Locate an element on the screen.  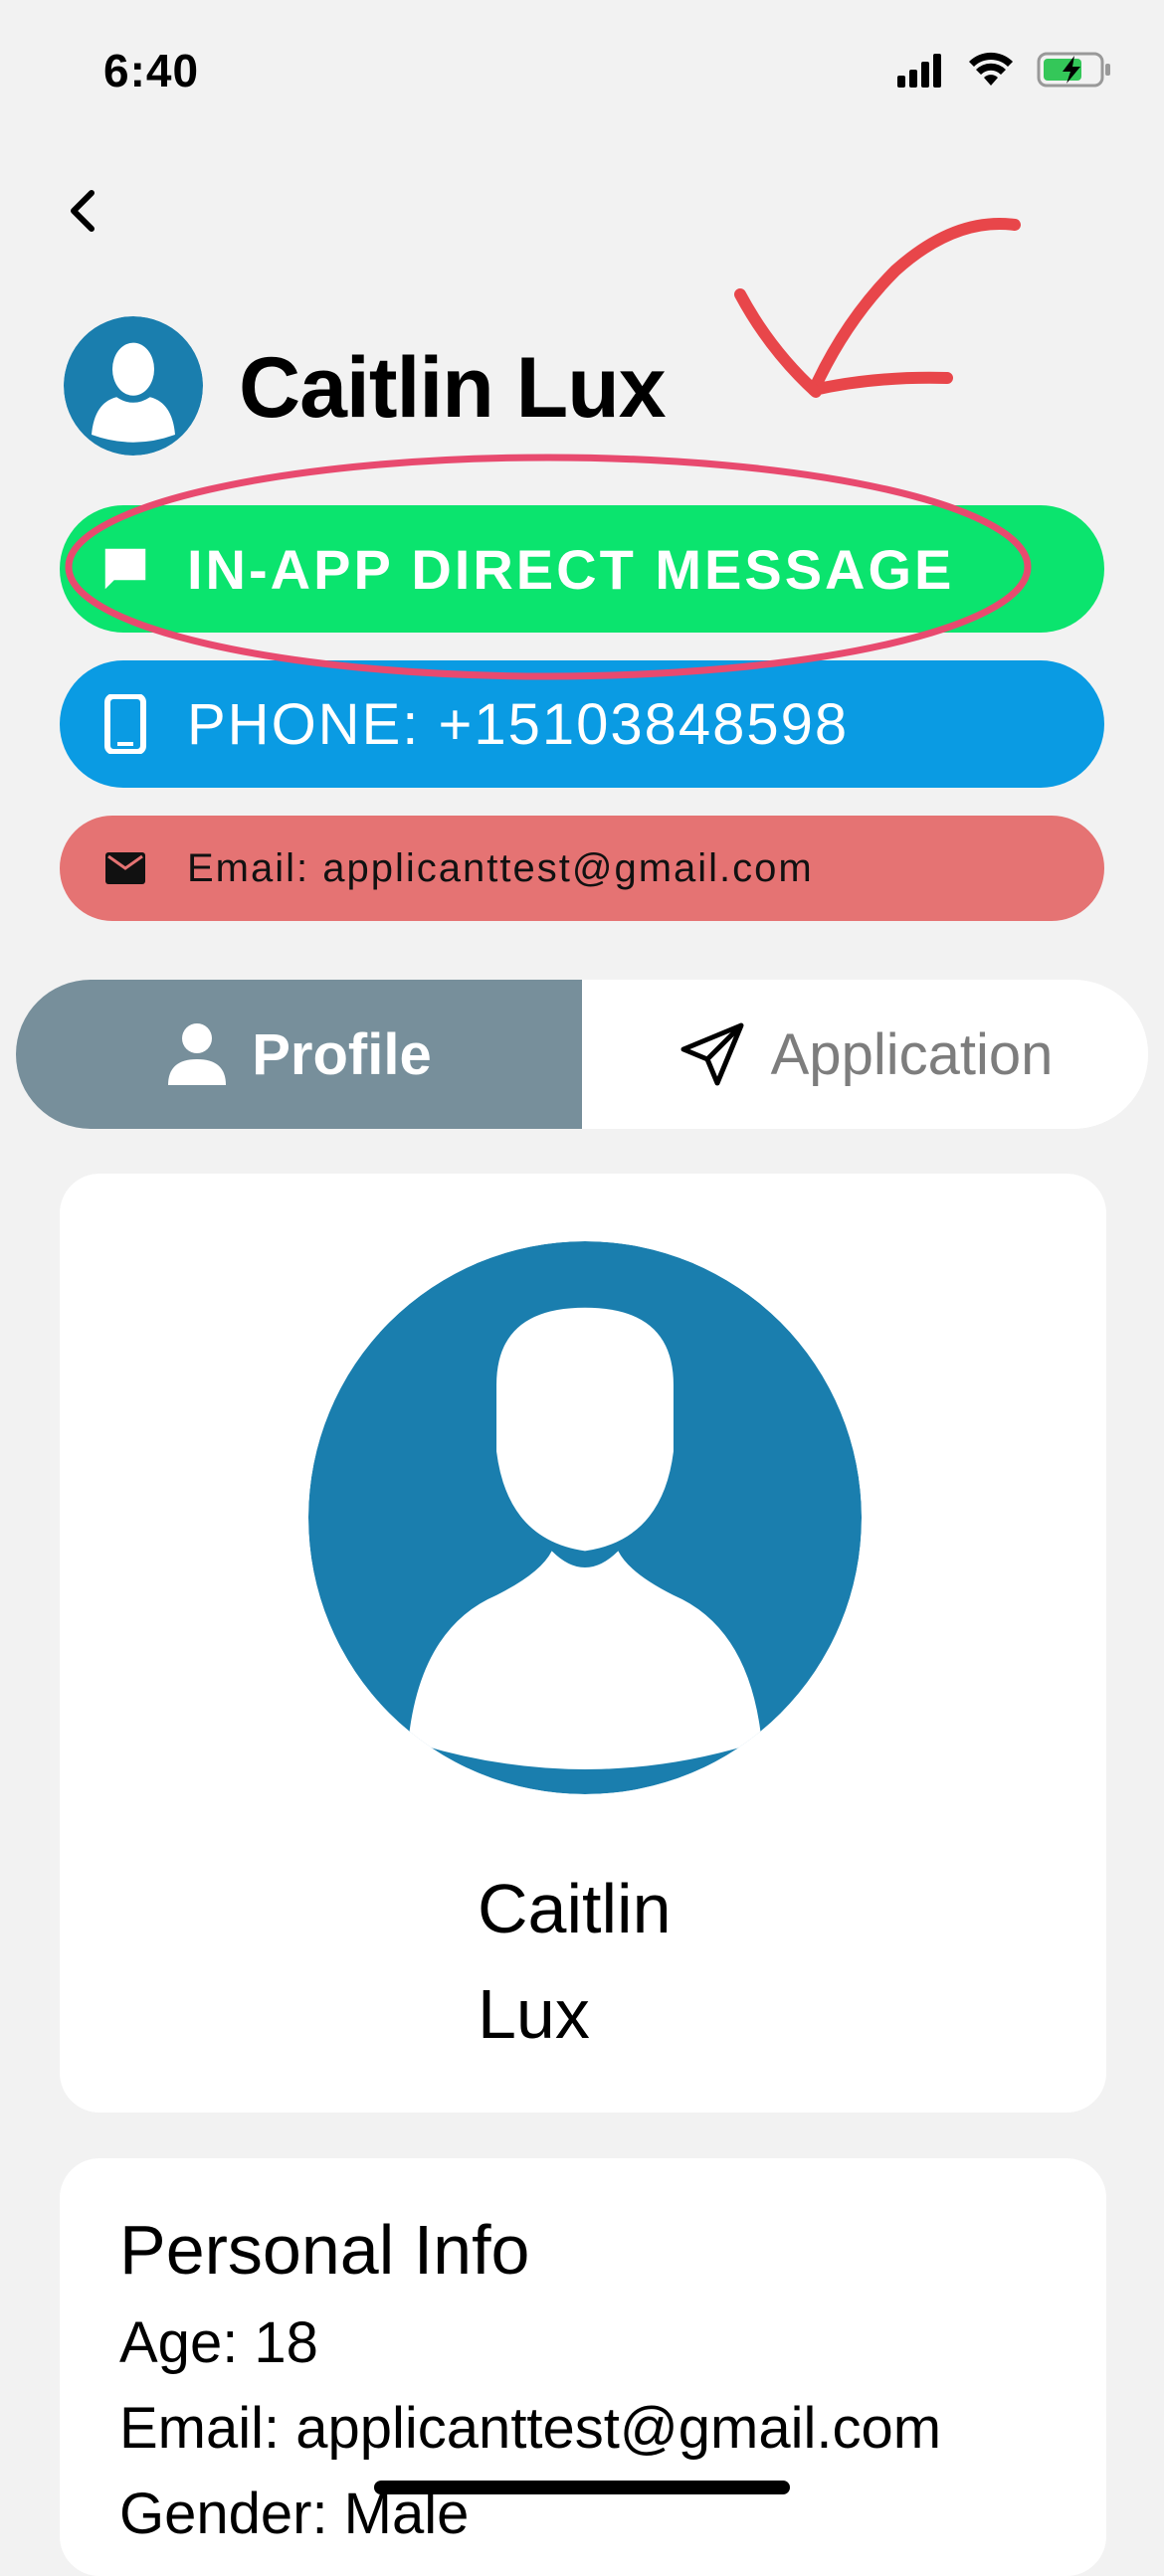
page-title: Caitlin Lux is located at coordinates (453, 388).